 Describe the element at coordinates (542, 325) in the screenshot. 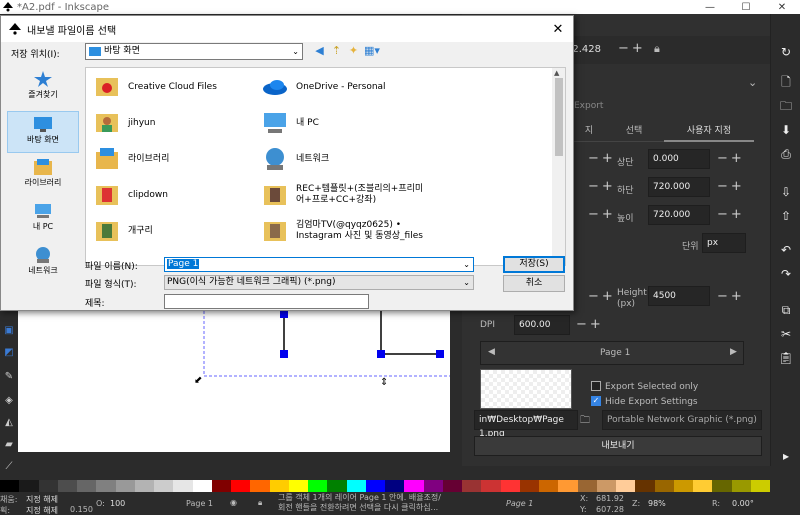

I see `dpi-field: 600.00` at that location.